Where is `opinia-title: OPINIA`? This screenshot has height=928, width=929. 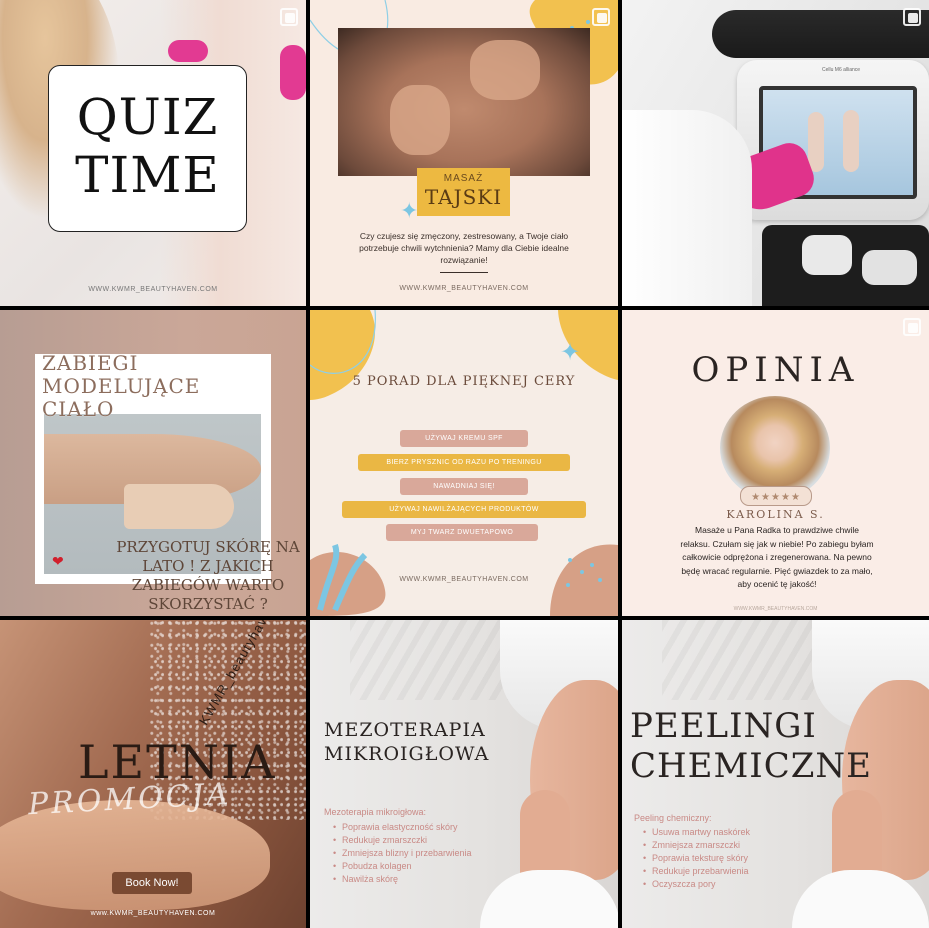
opinia-title: OPINIA is located at coordinates (775, 370).